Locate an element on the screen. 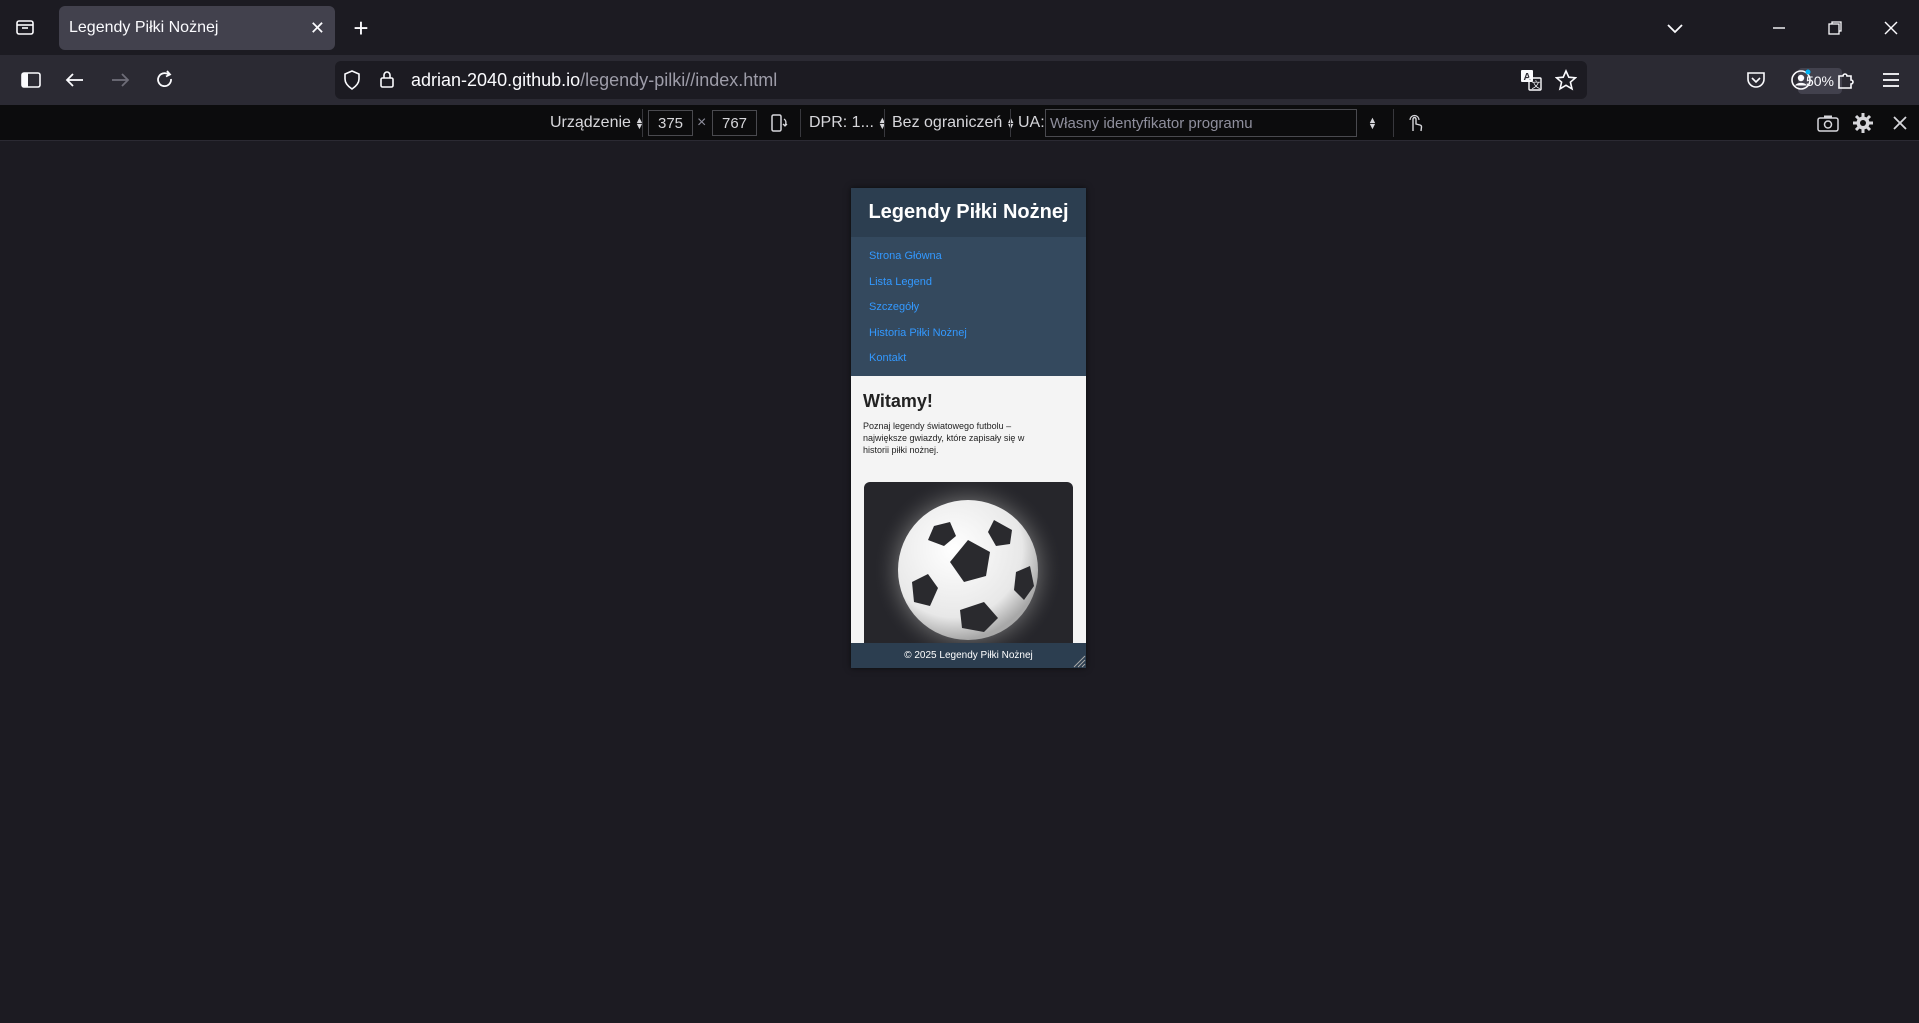 Image resolution: width=1919 pixels, height=1023 pixels. site-header: Legendy Piłki Nożnej is located at coordinates (968, 212).